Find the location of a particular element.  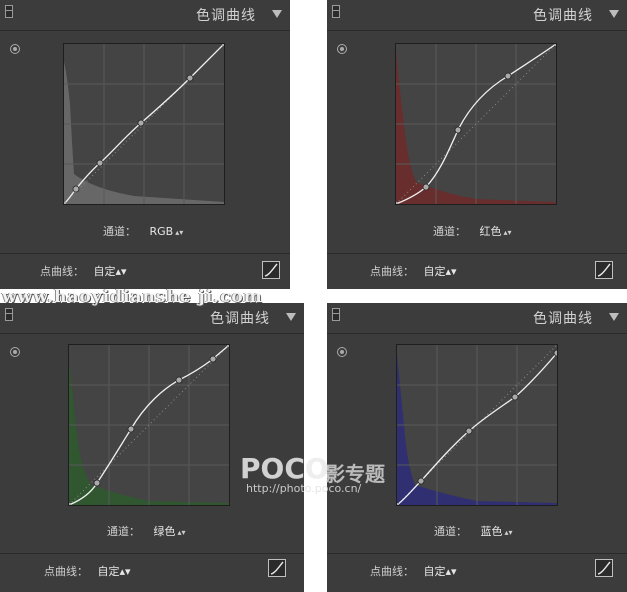

channel-row: 通道： RGB ▴▾ is located at coordinates (143, 231).